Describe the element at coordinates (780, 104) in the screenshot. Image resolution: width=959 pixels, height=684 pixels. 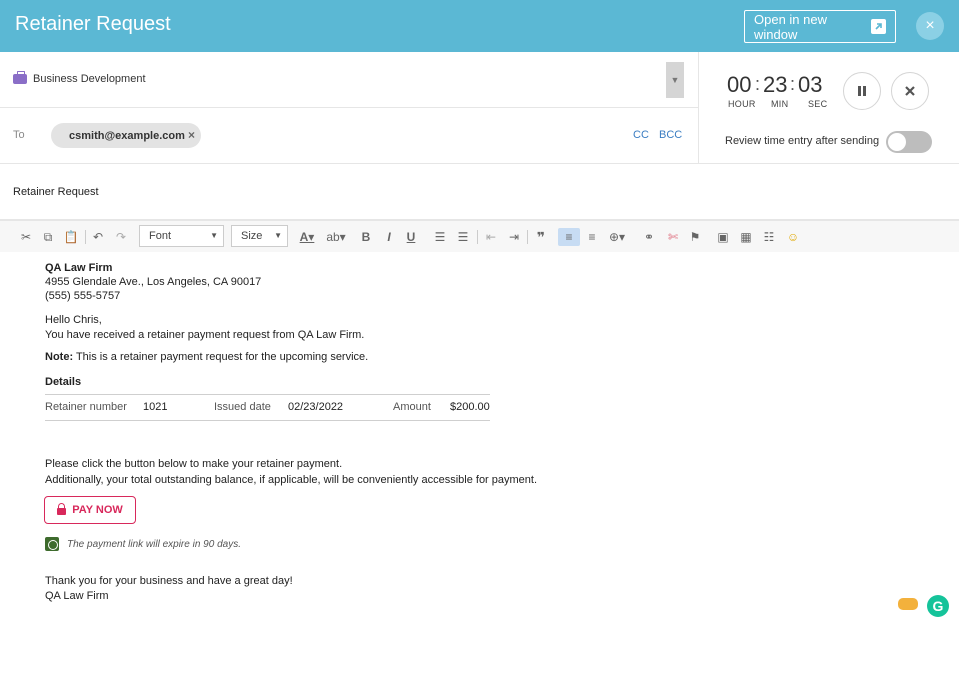
I see `min-label: MIN` at that location.